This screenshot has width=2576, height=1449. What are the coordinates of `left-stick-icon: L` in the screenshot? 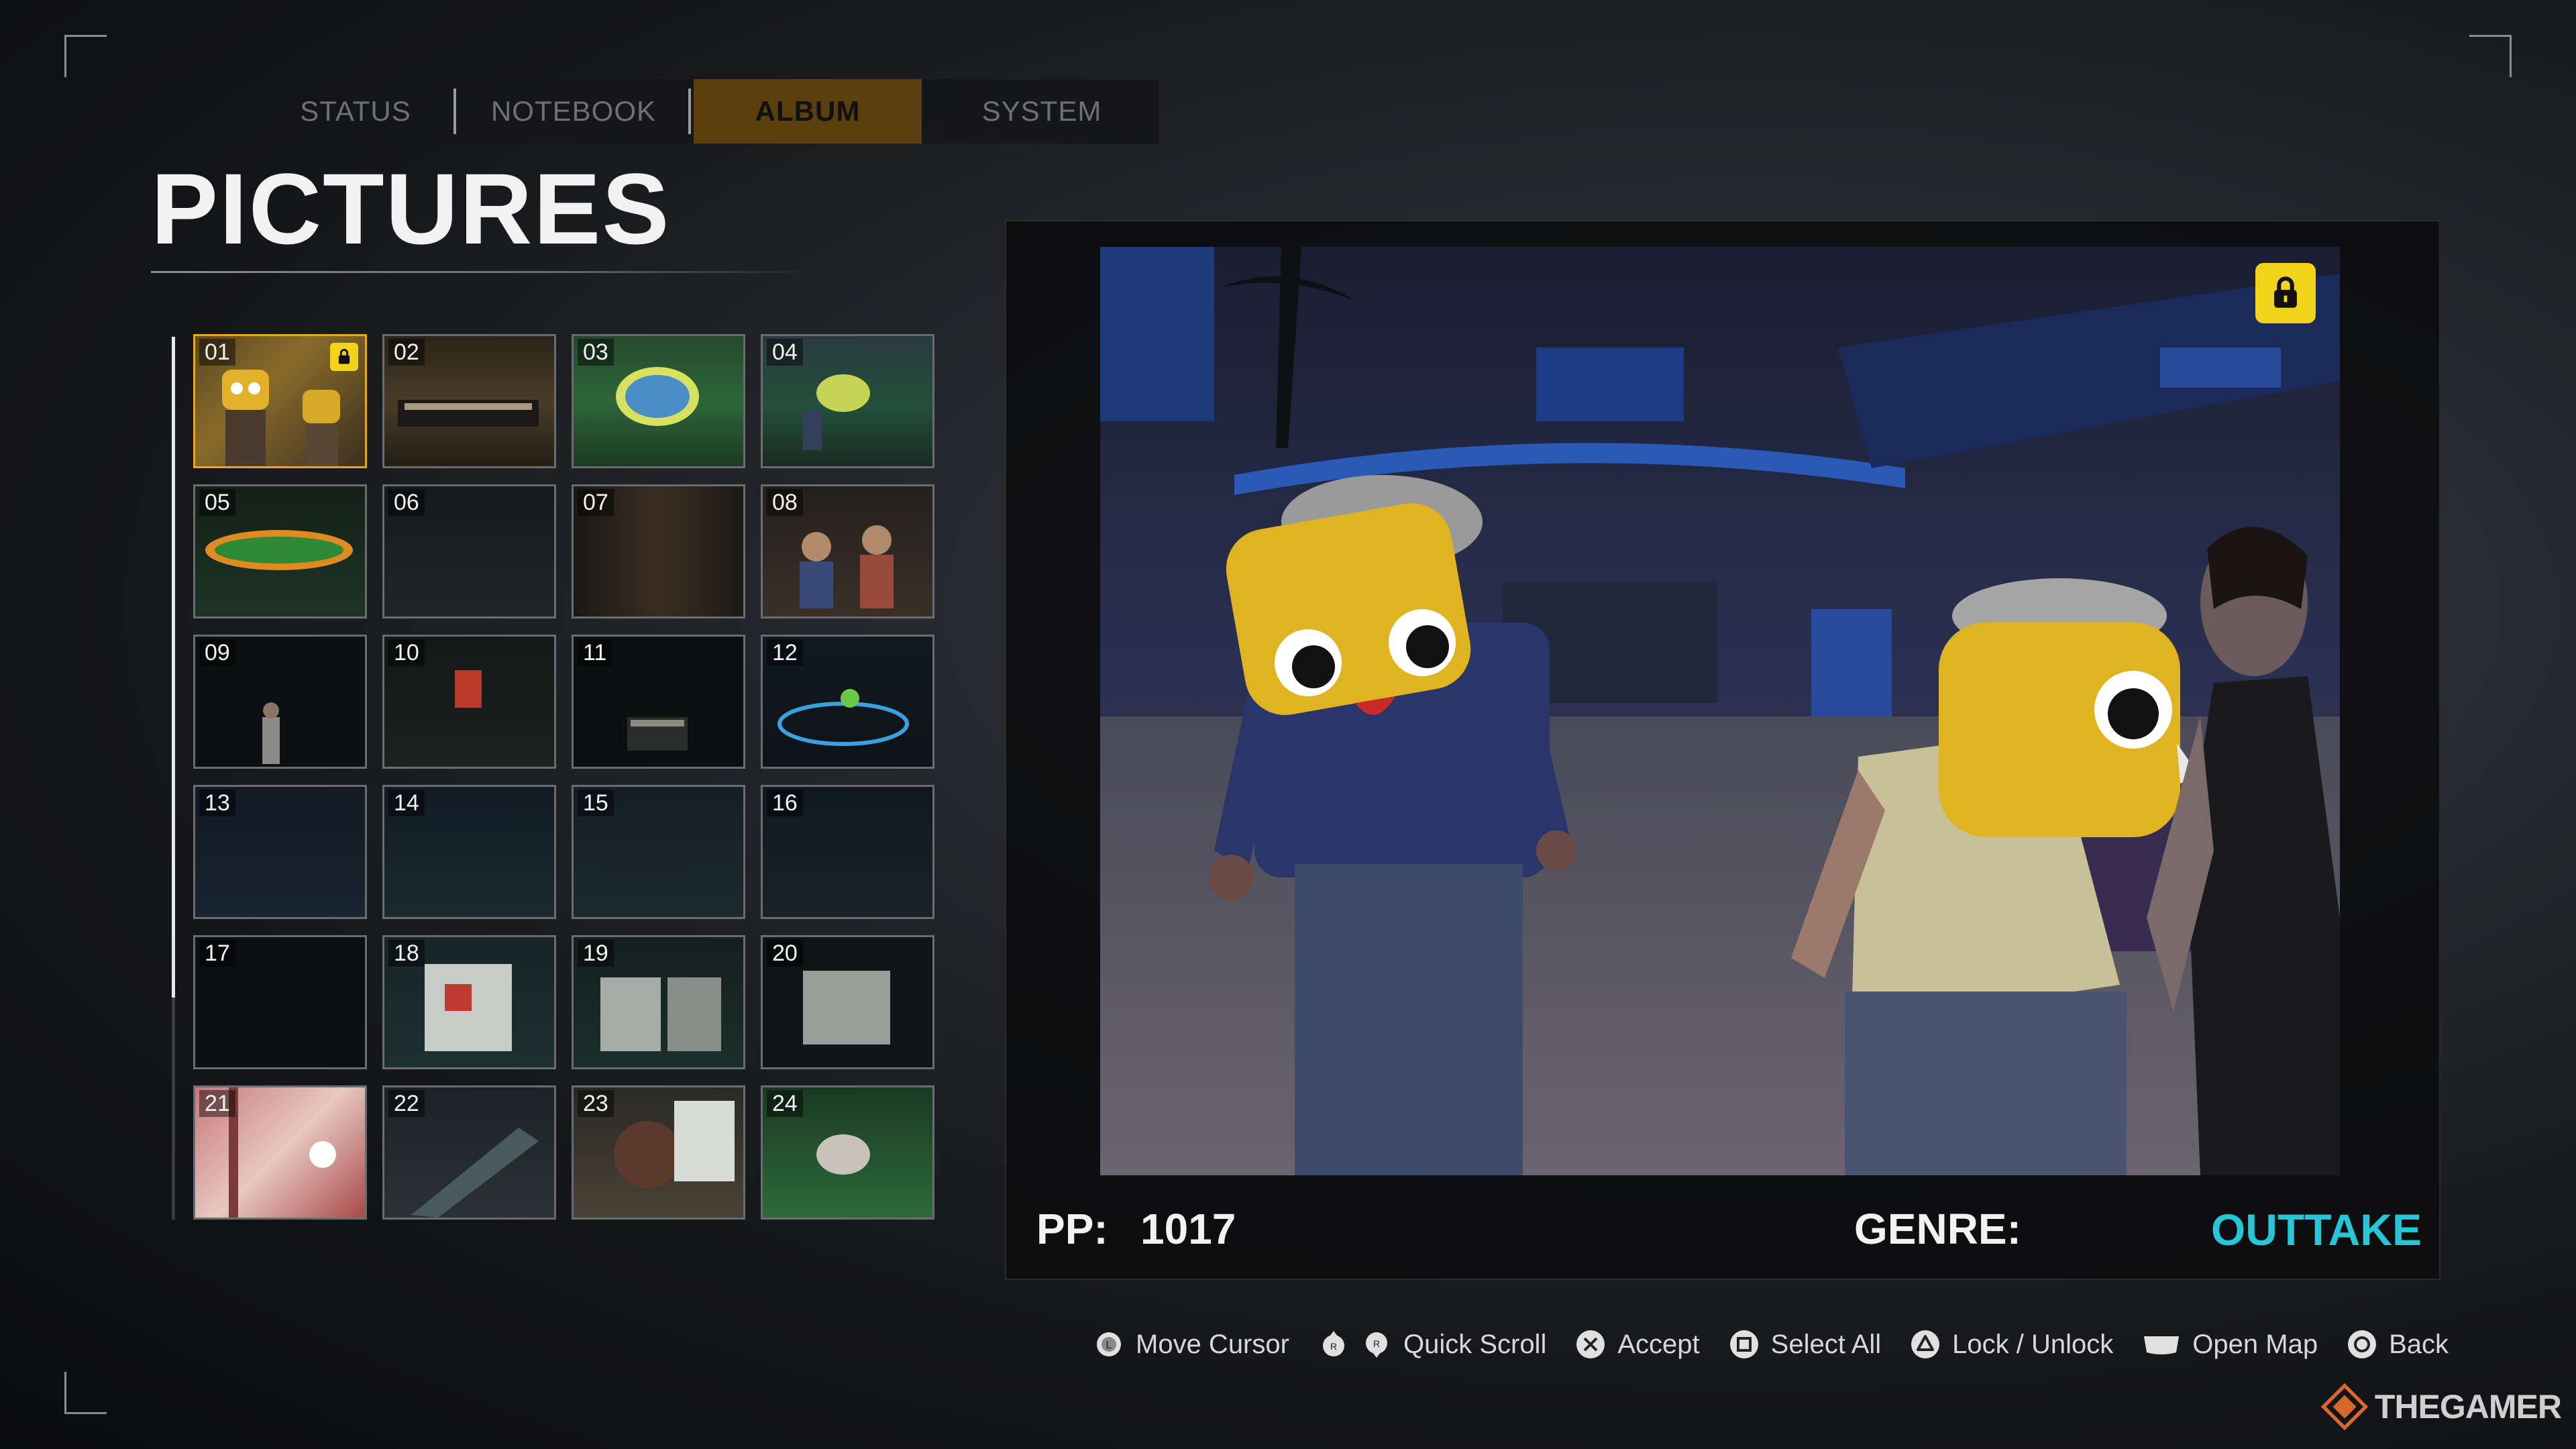 It's located at (1109, 1344).